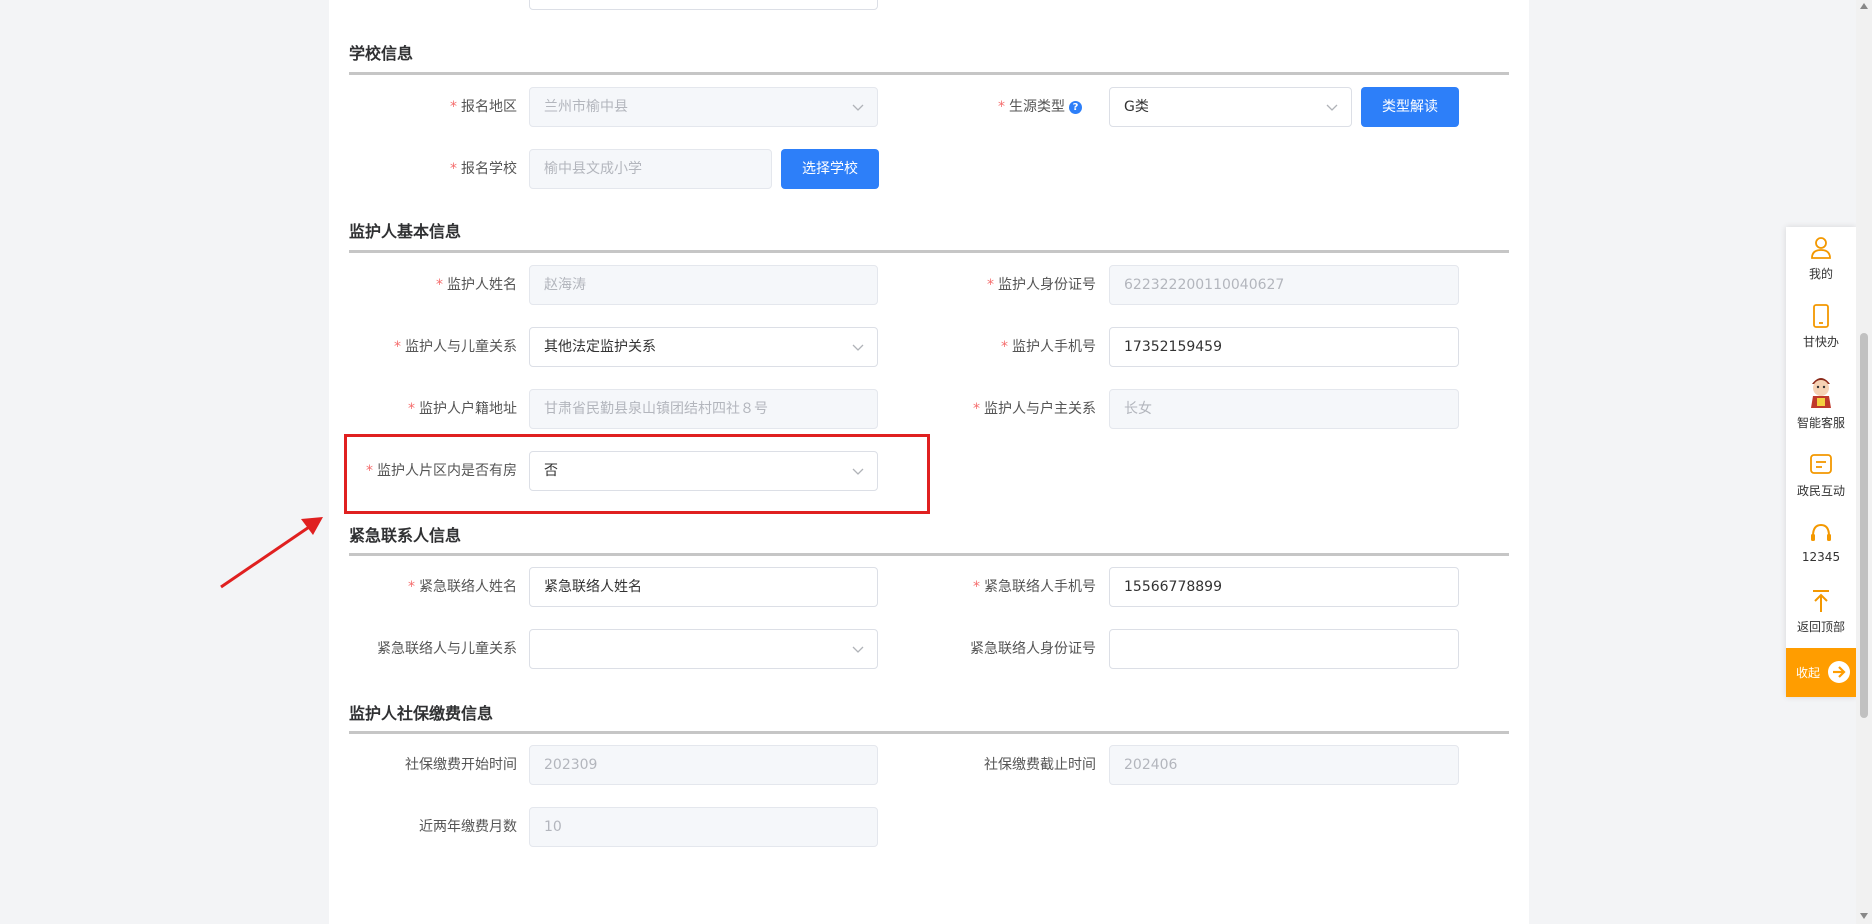 The width and height of the screenshot is (1872, 924). Describe the element at coordinates (1230, 107) in the screenshot. I see `source-type-select: G类` at that location.